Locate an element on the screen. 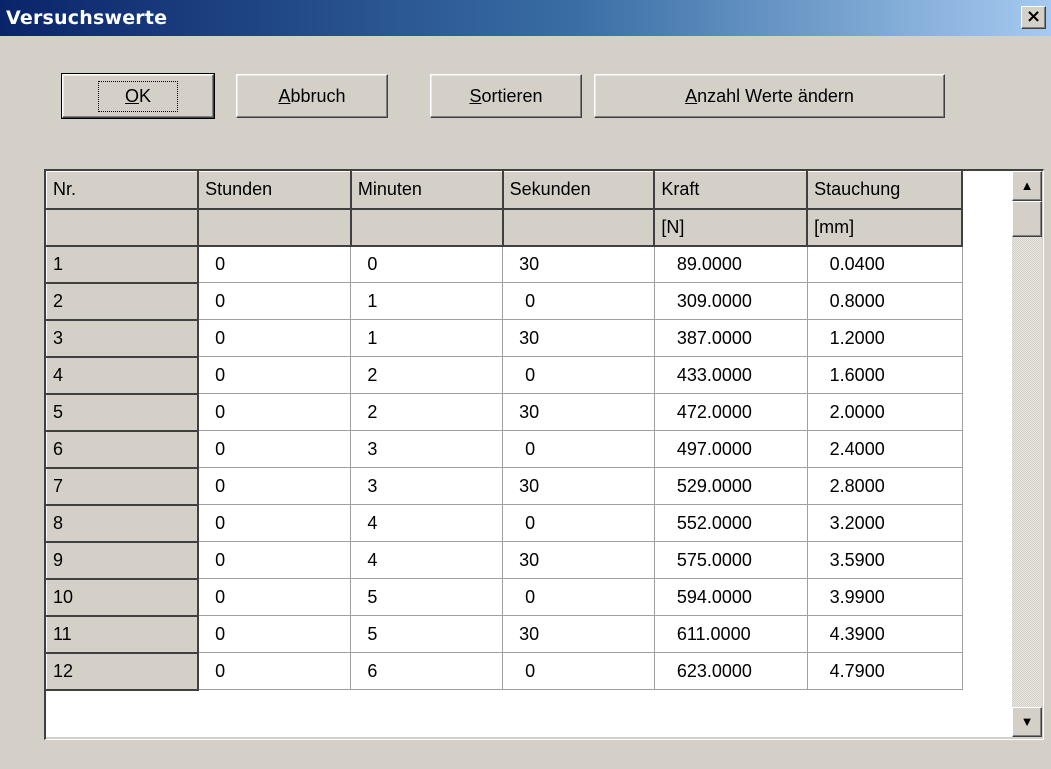 Image resolution: width=1051 pixels, height=769 pixels. table-row: 1 0 0 30 89.0000 0.0400 is located at coordinates (504, 264).